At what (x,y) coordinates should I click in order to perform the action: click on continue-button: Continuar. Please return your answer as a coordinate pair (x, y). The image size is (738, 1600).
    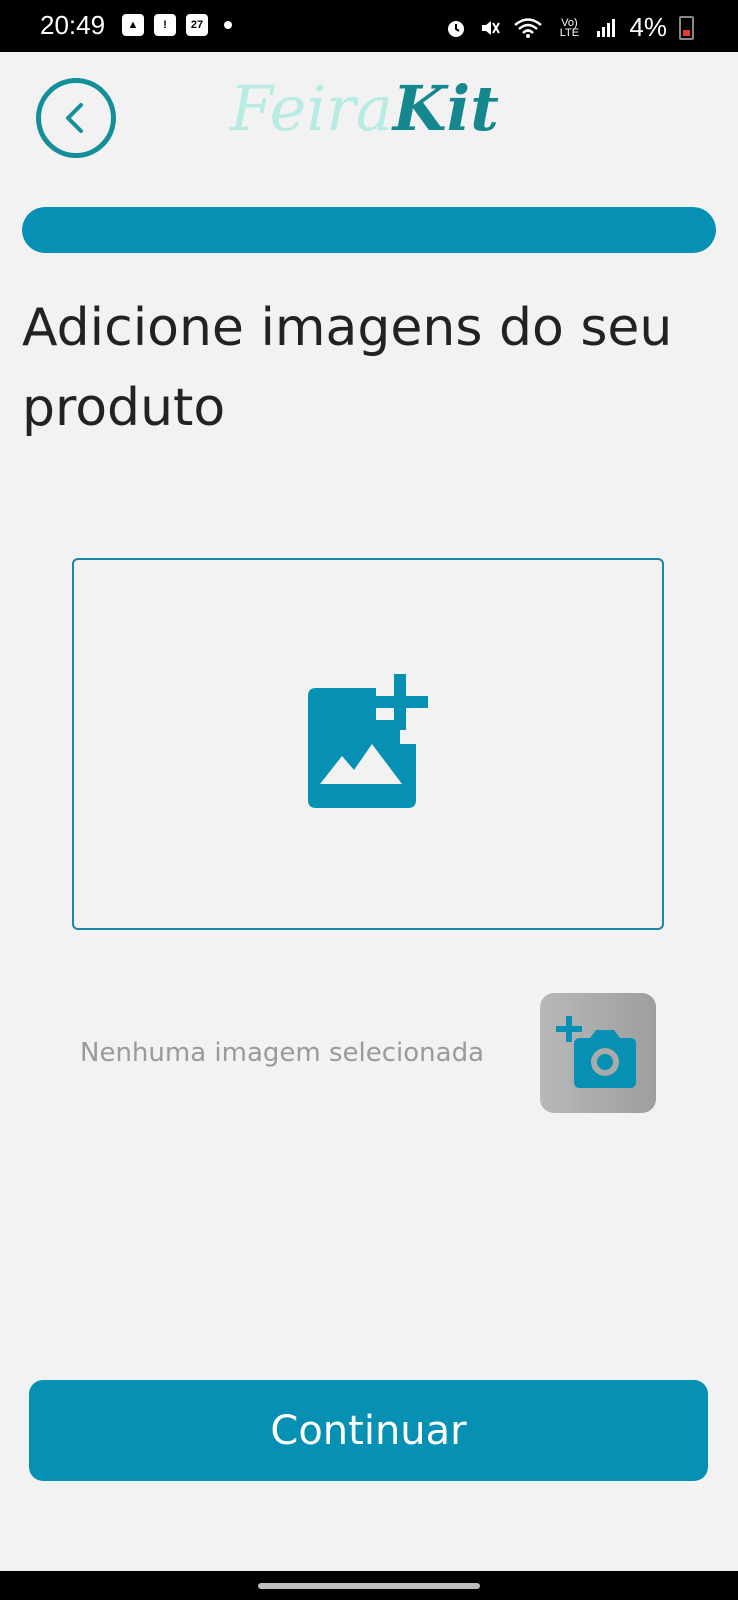
    Looking at the image, I should click on (368, 1430).